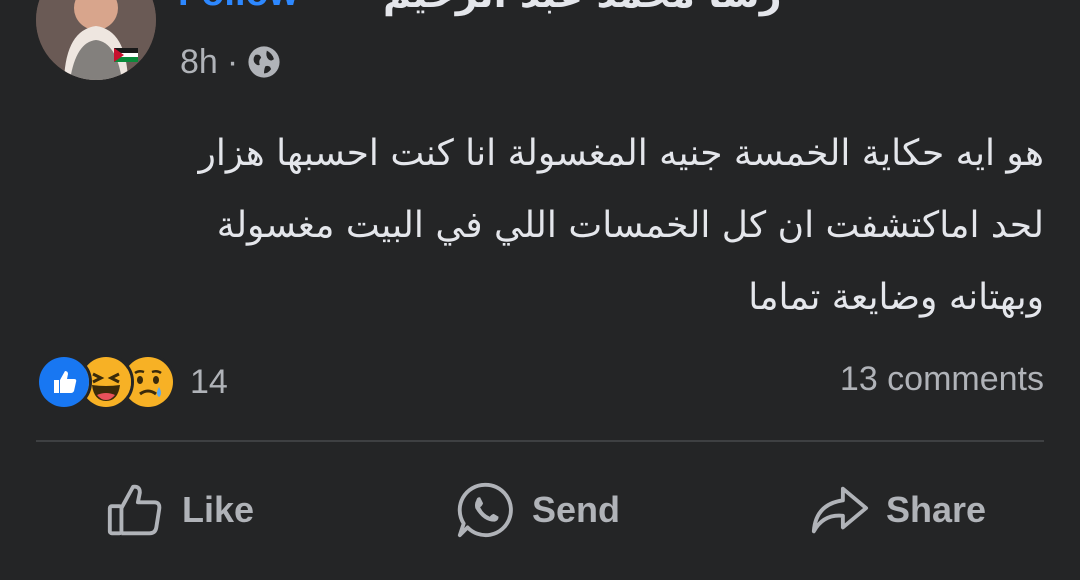 The image size is (1080, 580). I want to click on comments-count: 13 comments, so click(942, 379).